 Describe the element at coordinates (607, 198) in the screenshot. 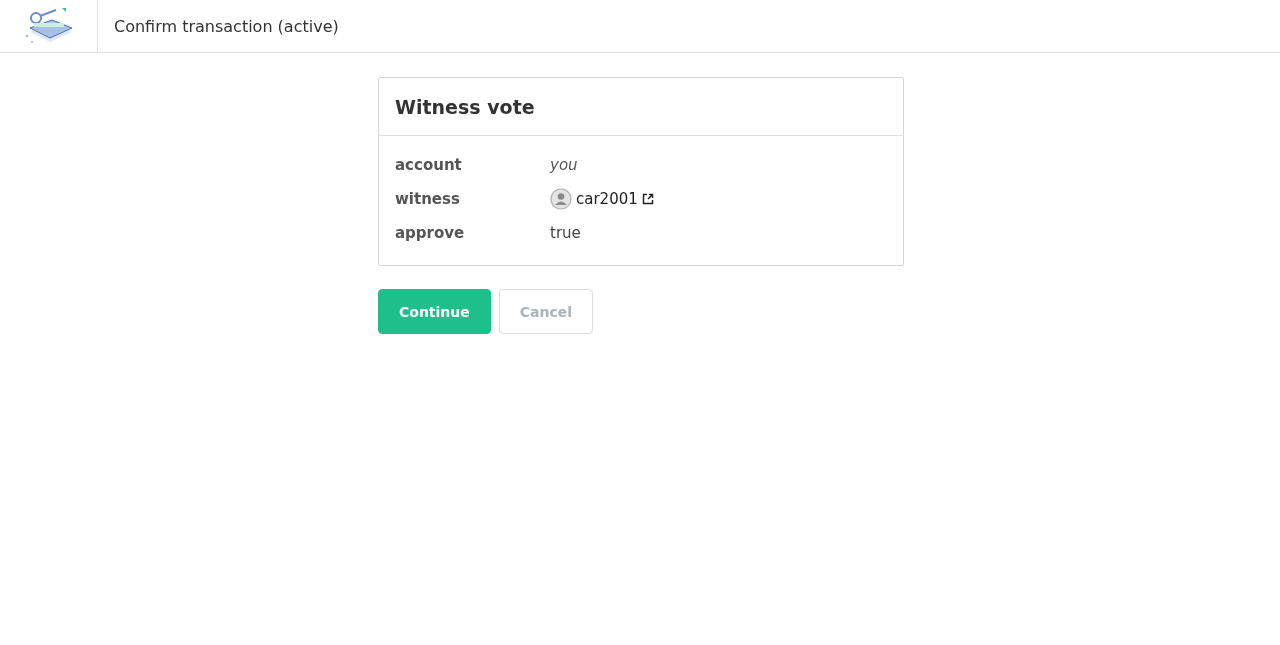

I see `witness-link: car2001` at that location.